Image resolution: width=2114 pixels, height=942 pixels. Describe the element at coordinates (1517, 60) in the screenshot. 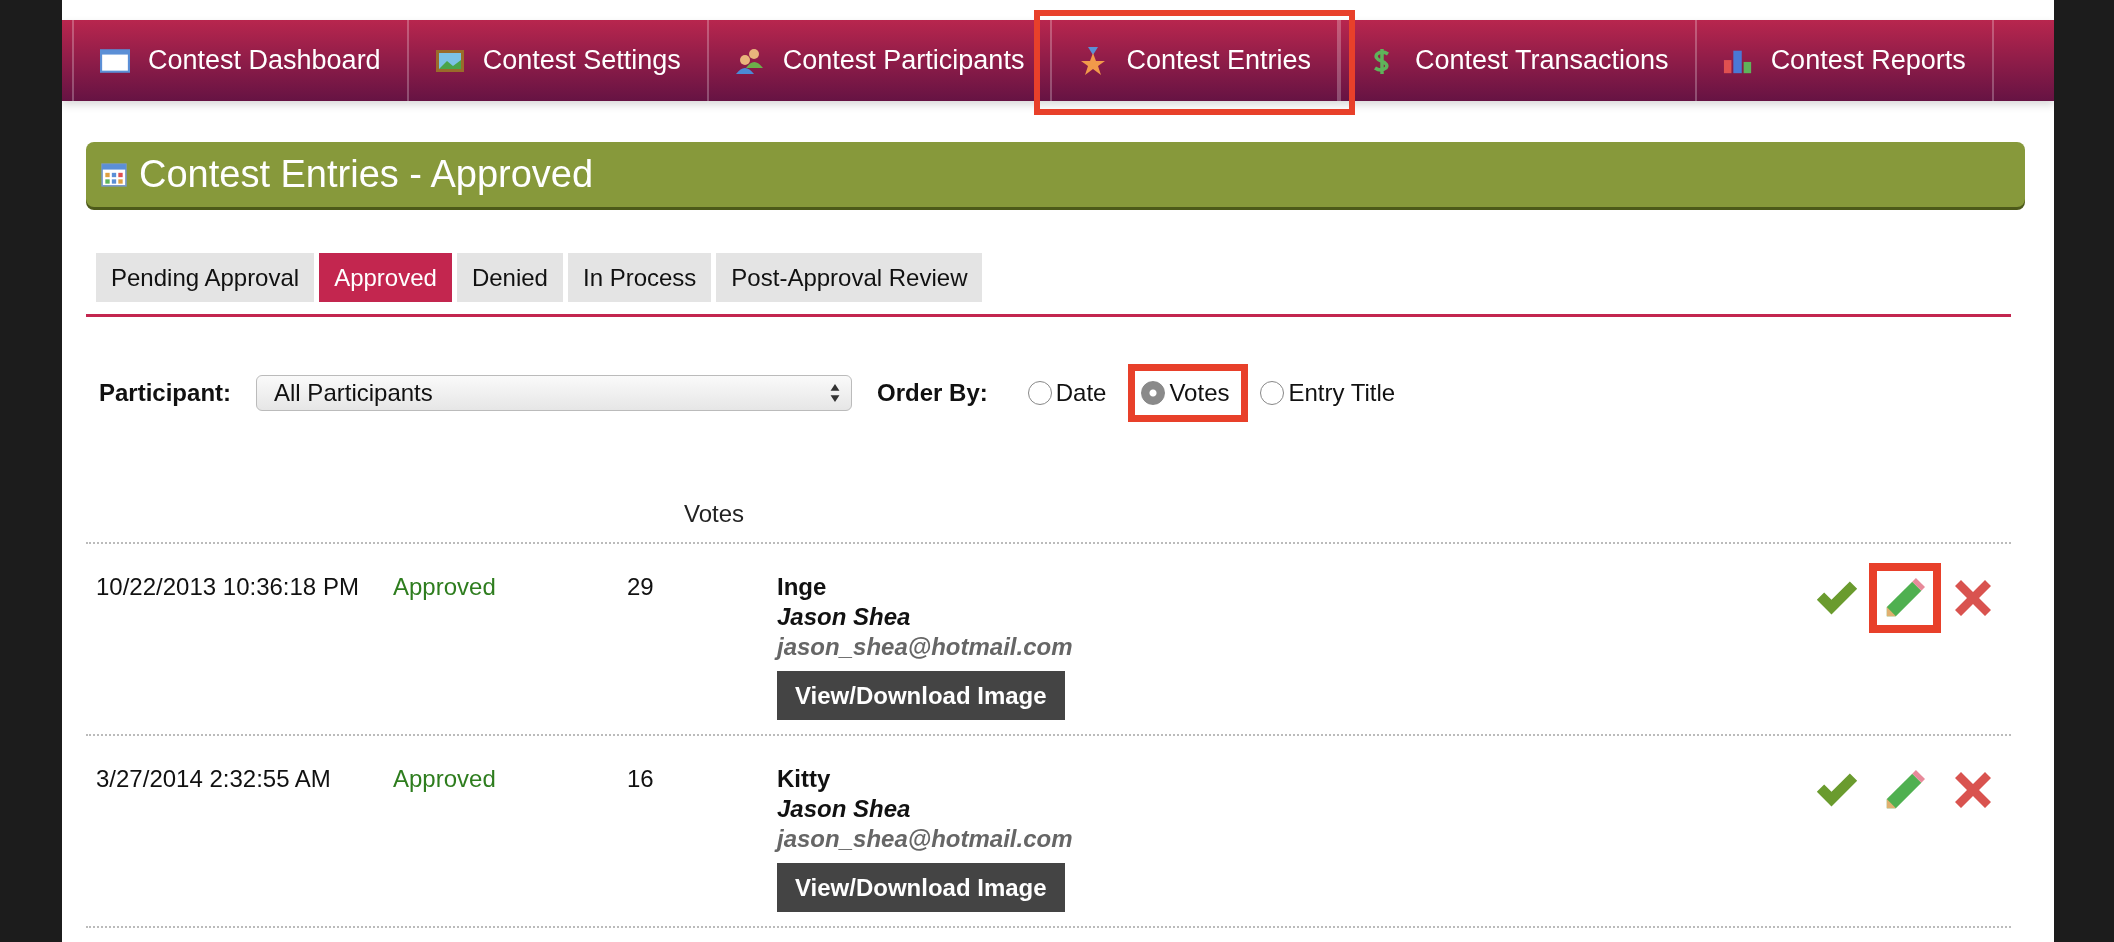

I see `nav-tab: Contest Transactions` at that location.